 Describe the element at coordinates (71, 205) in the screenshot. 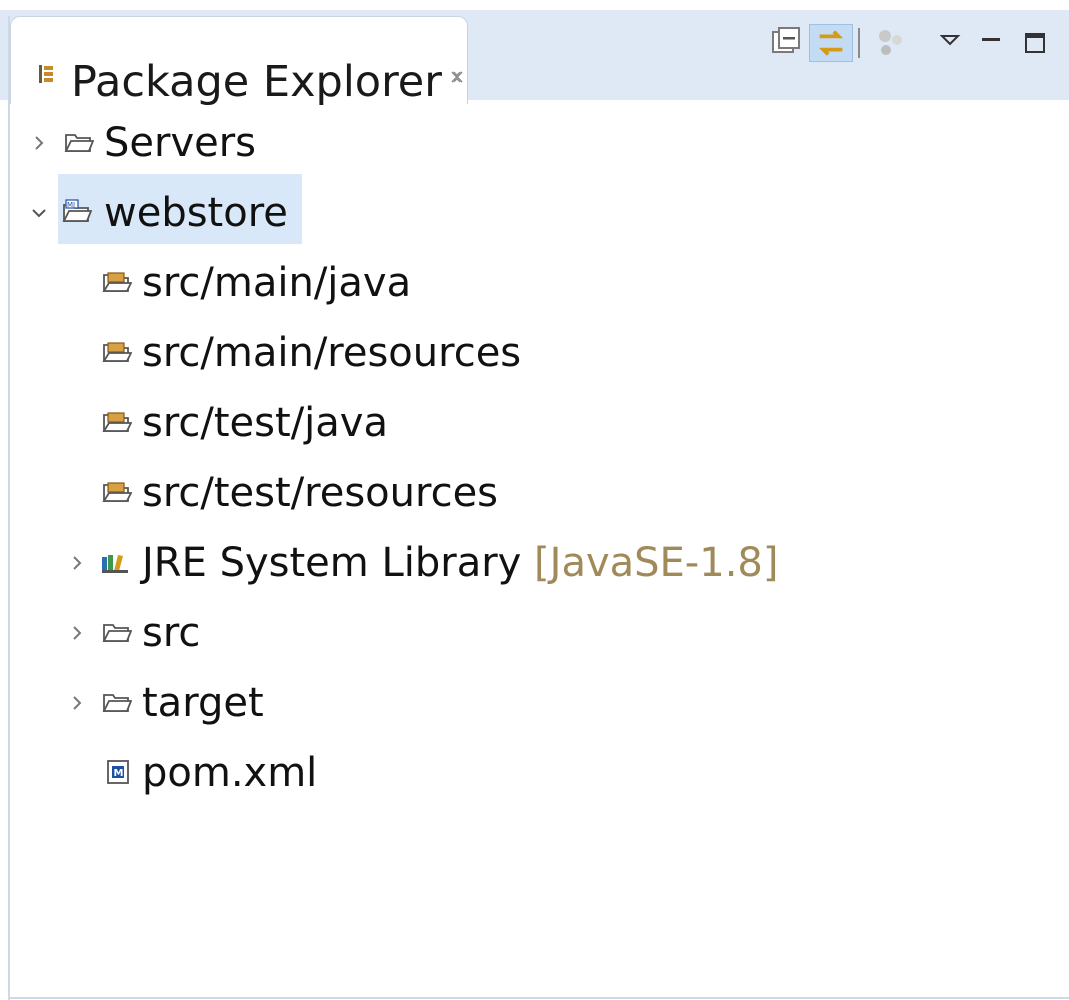

I see `svg-text: MJ` at that location.